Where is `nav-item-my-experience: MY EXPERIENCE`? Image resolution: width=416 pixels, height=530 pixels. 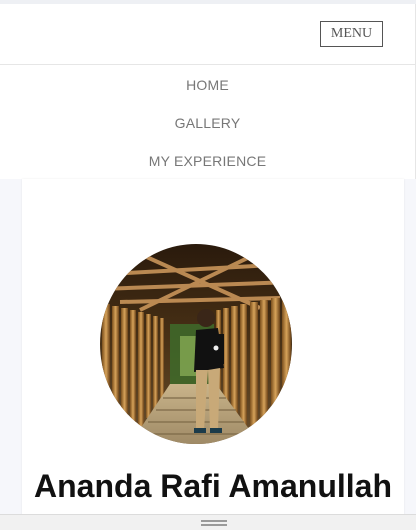
nav-item-my-experience: MY EXPERIENCE is located at coordinates (207, 161).